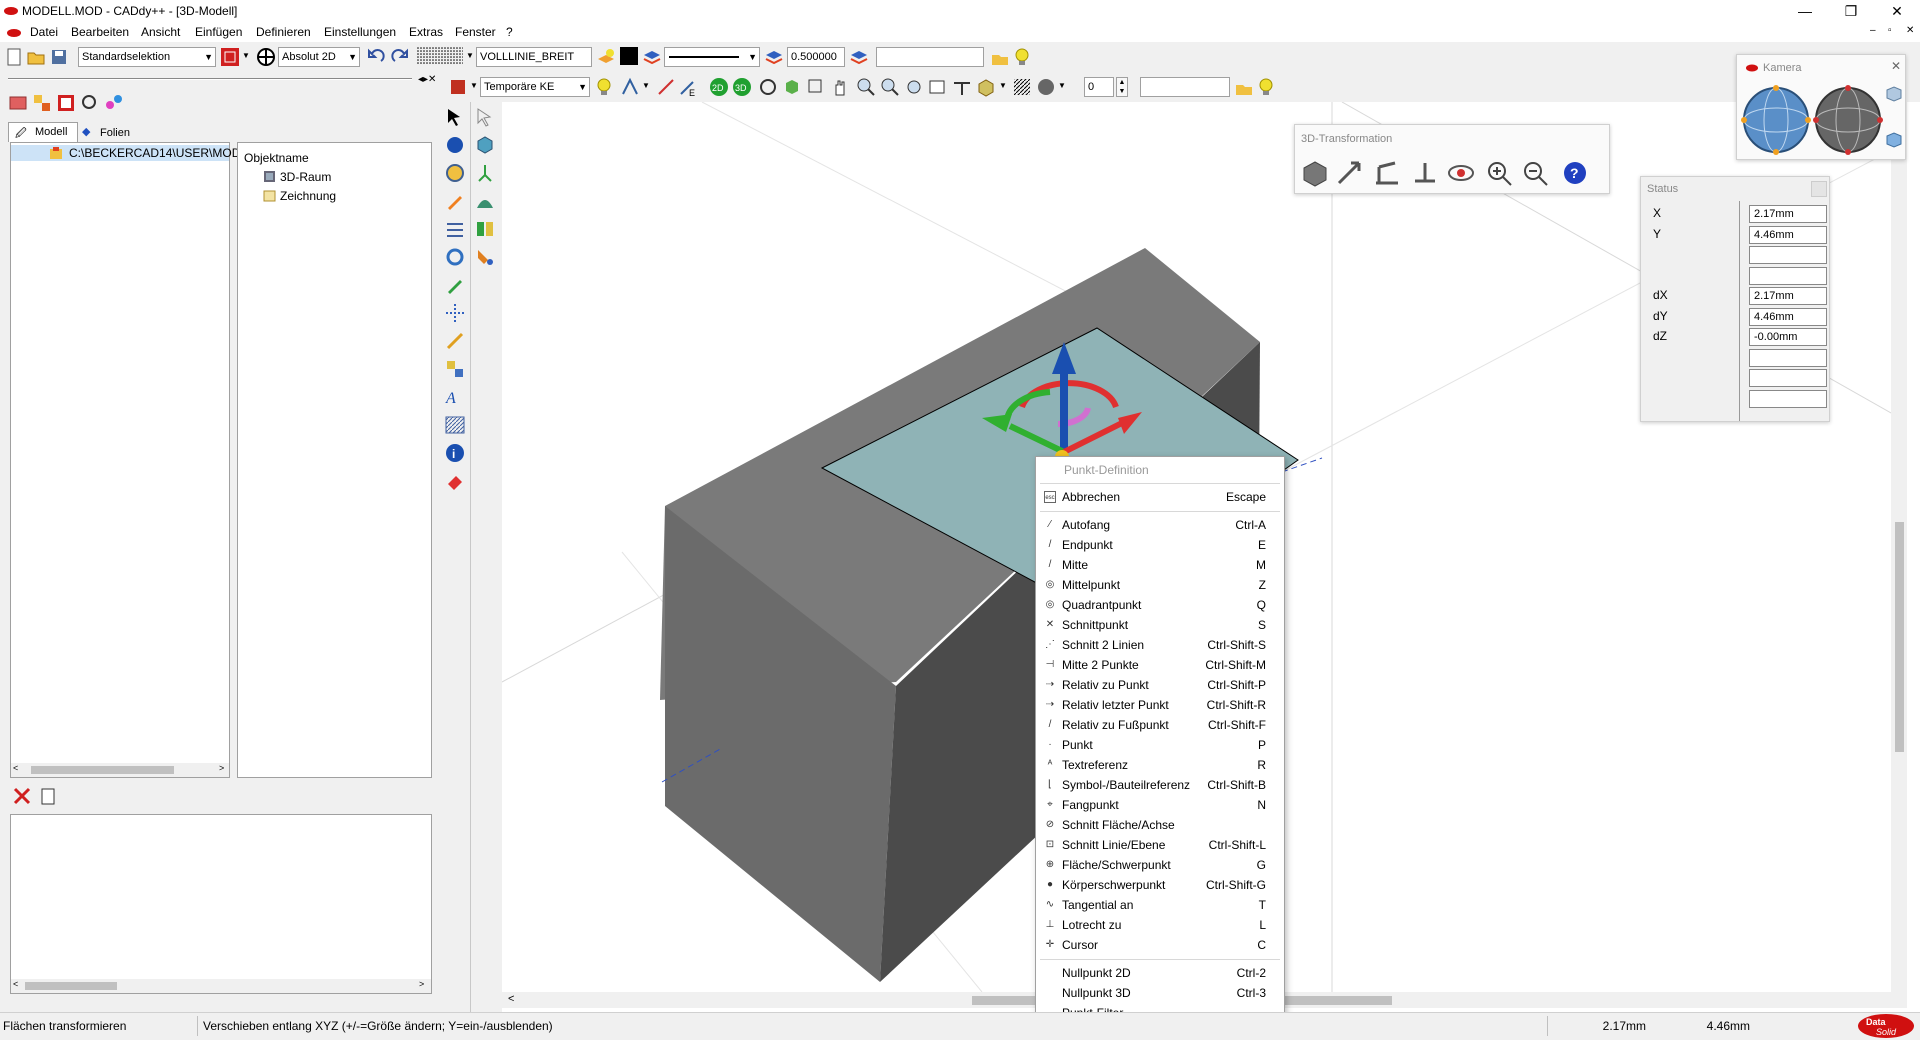 This screenshot has width=1920, height=1040. Describe the element at coordinates (455, 229) in the screenshot. I see `edit-tools-icon` at that location.